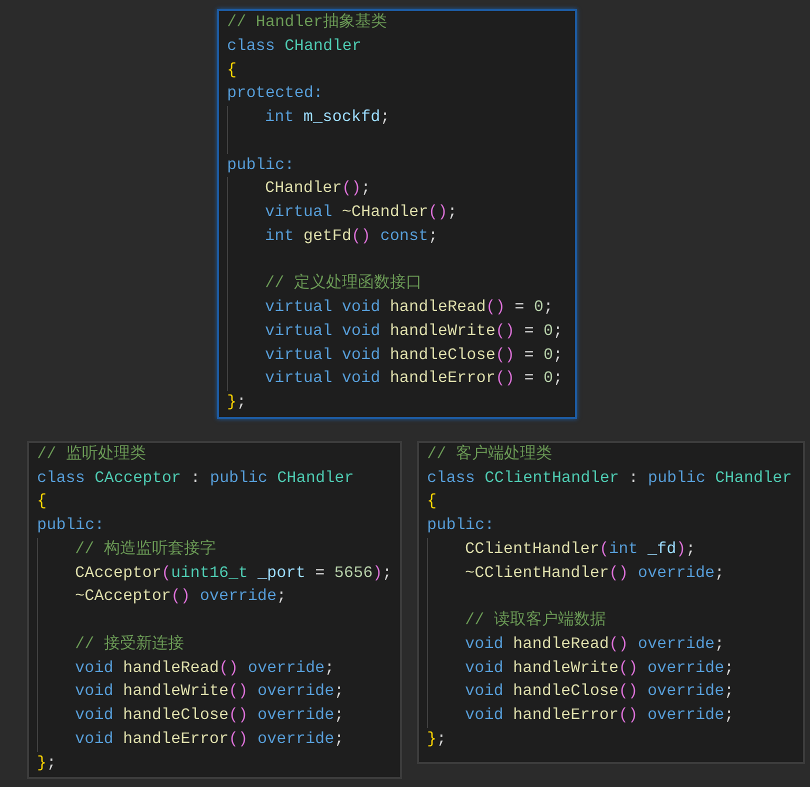  What do you see at coordinates (196, 478) in the screenshot?
I see `code-line: class CAcceptor : public CHandler` at bounding box center [196, 478].